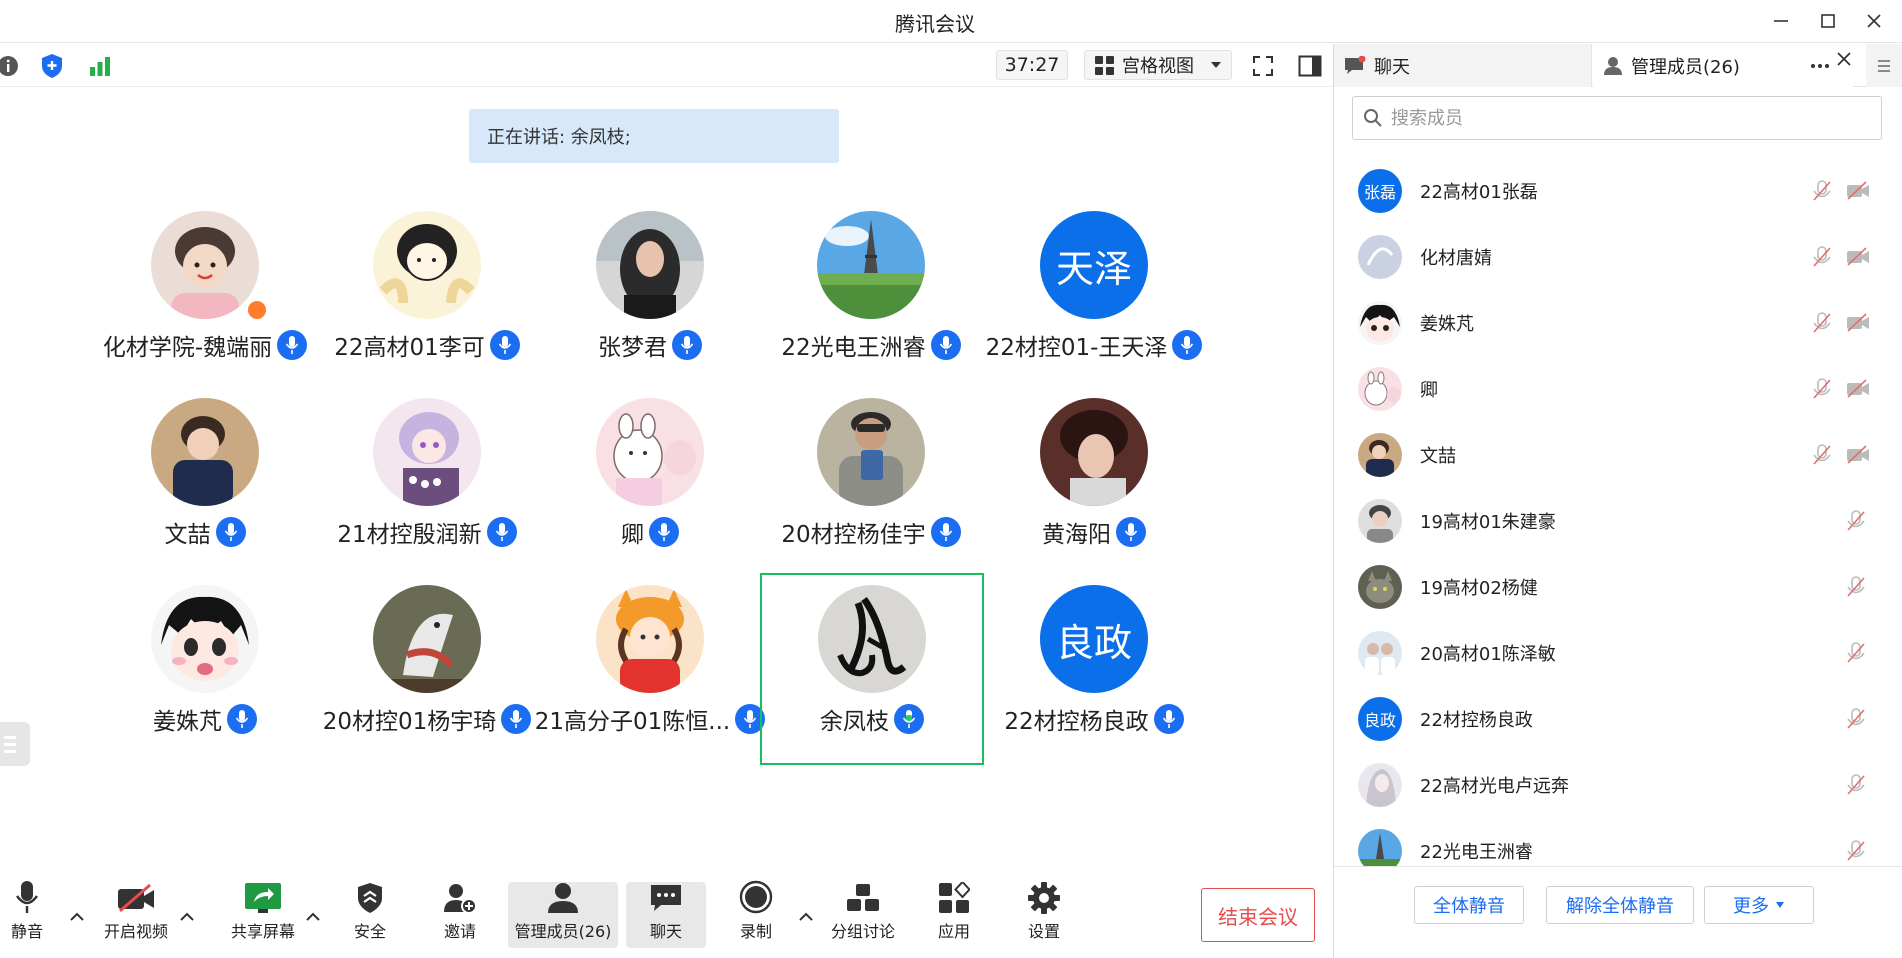 The width and height of the screenshot is (1902, 958). Describe the element at coordinates (1618, 191) in the screenshot. I see `member-row: 张磊 22高材01张磊` at that location.